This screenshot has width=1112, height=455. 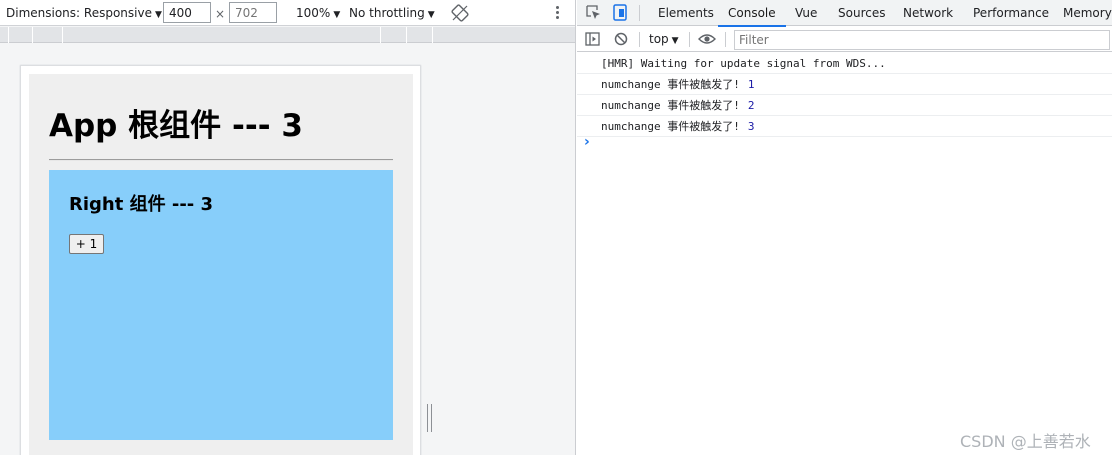 What do you see at coordinates (844, 84) in the screenshot?
I see `log-line: numchange 事件被触发了! 1` at bounding box center [844, 84].